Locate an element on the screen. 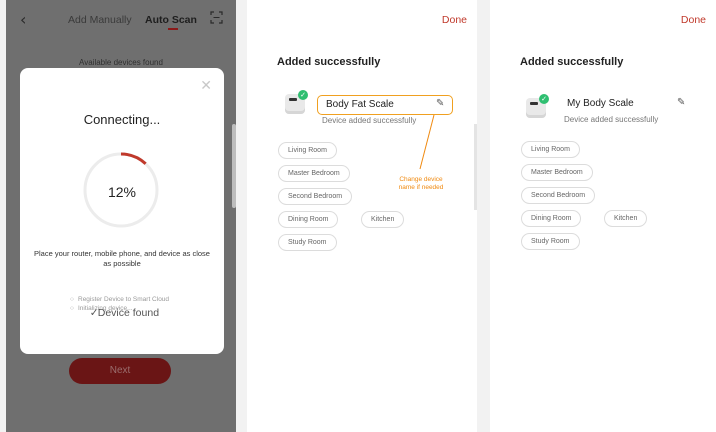 The width and height of the screenshot is (716, 432). available-devices-text: Available devices found is located at coordinates (121, 62).